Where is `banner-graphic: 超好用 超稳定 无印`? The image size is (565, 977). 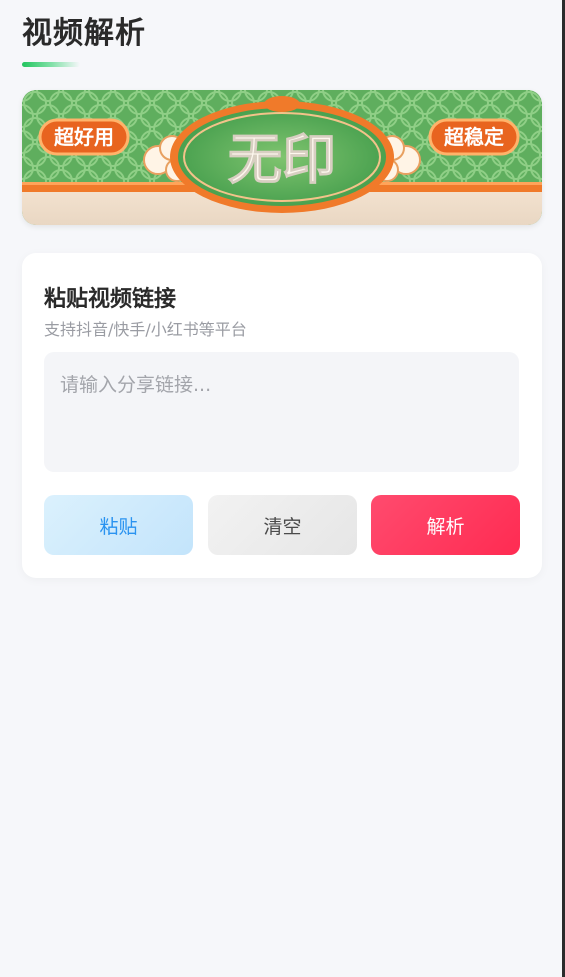 banner-graphic: 超好用 超稳定 无印 is located at coordinates (282, 157).